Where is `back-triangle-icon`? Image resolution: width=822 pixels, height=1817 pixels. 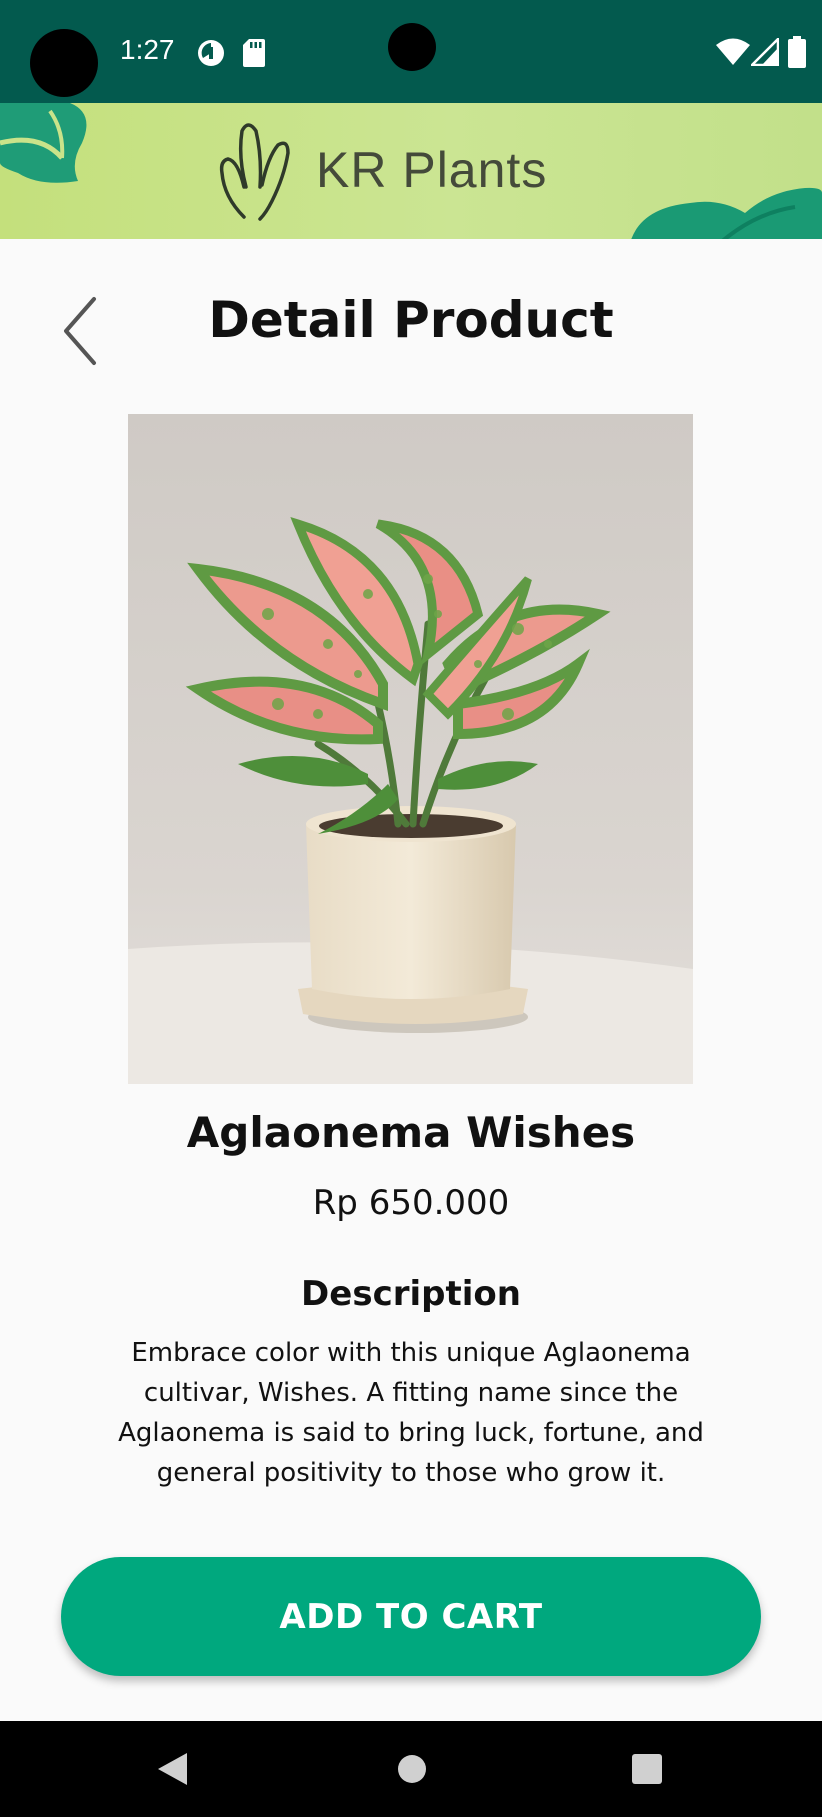
back-triangle-icon is located at coordinates (173, 1769).